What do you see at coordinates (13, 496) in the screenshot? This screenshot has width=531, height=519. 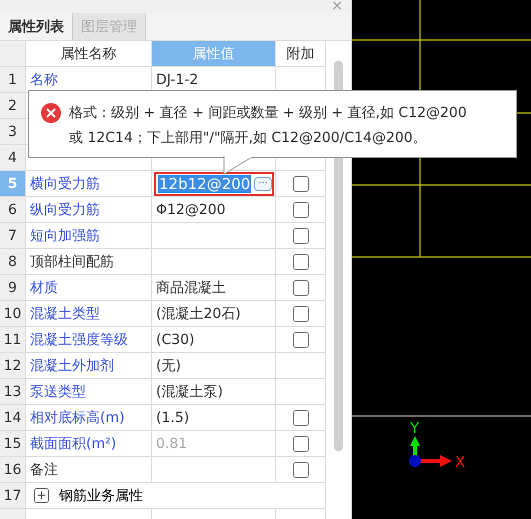 I see `row-number: 17` at bounding box center [13, 496].